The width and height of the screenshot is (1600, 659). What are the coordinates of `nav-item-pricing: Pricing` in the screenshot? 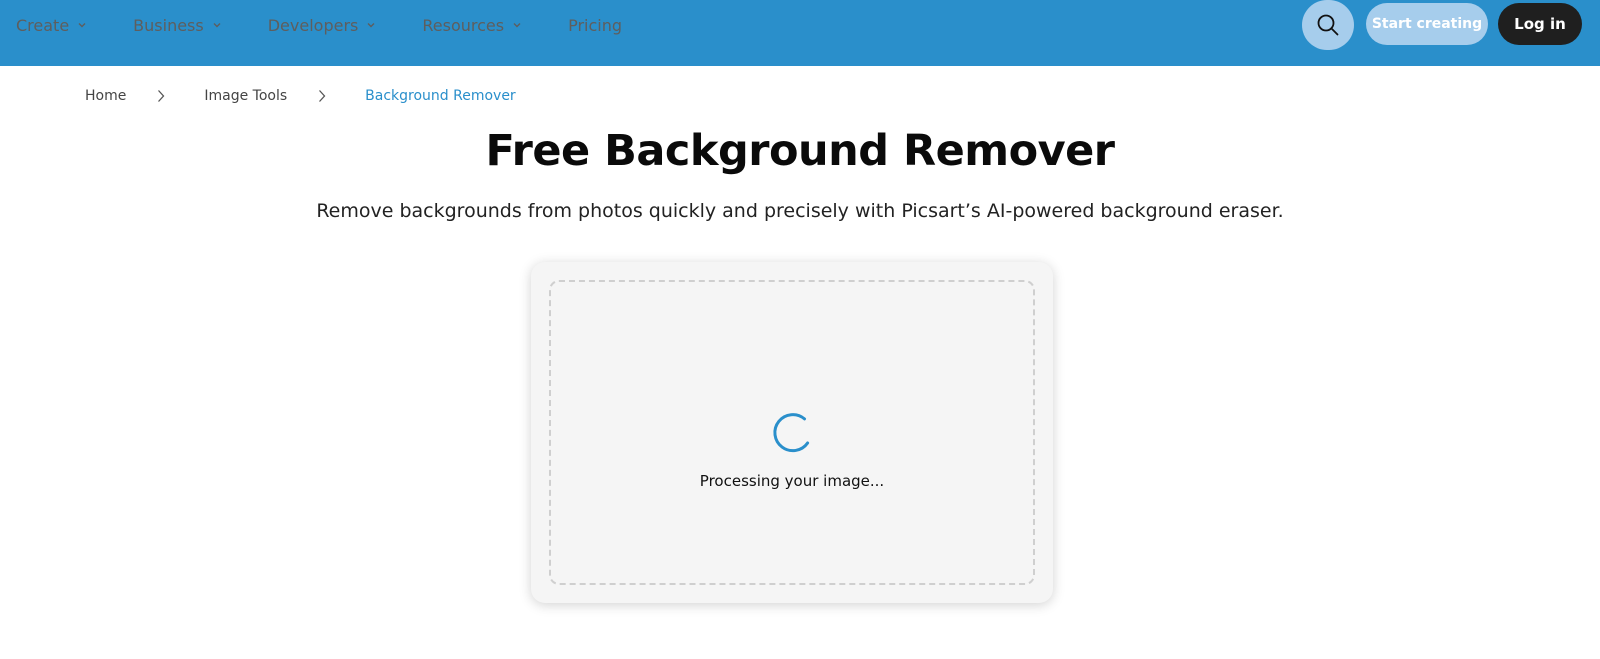 It's located at (595, 25).